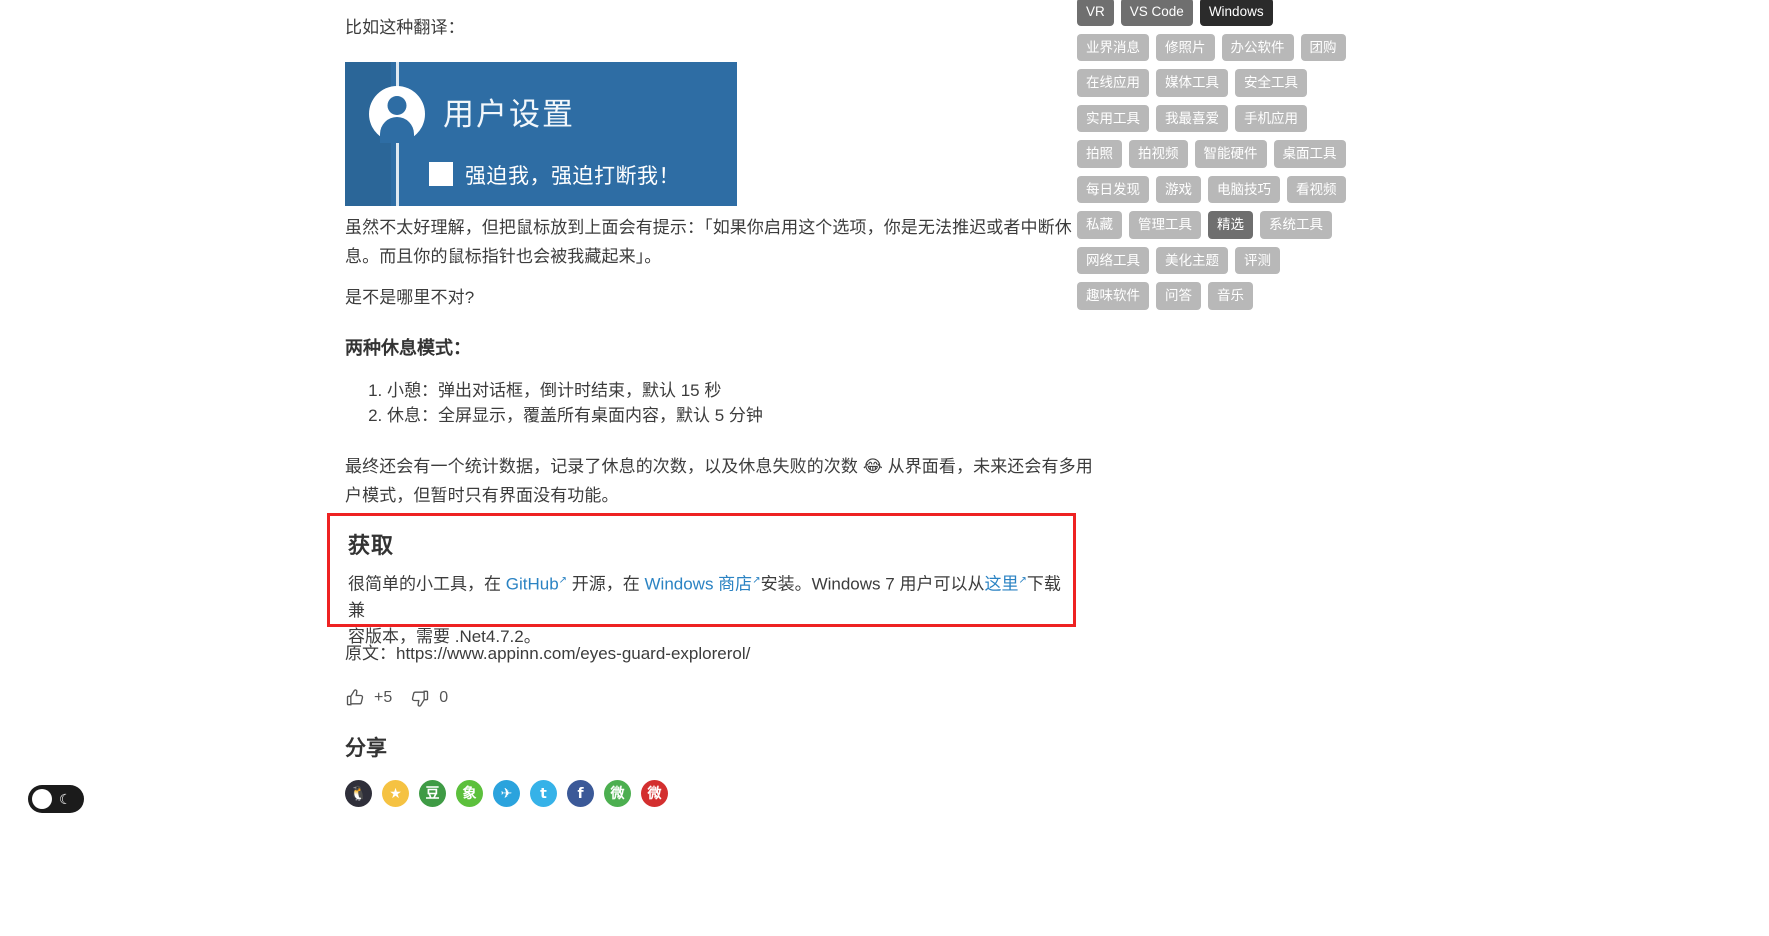 This screenshot has width=1769, height=936. What do you see at coordinates (1236, 13) in the screenshot?
I see `tag-item: Windows` at bounding box center [1236, 13].